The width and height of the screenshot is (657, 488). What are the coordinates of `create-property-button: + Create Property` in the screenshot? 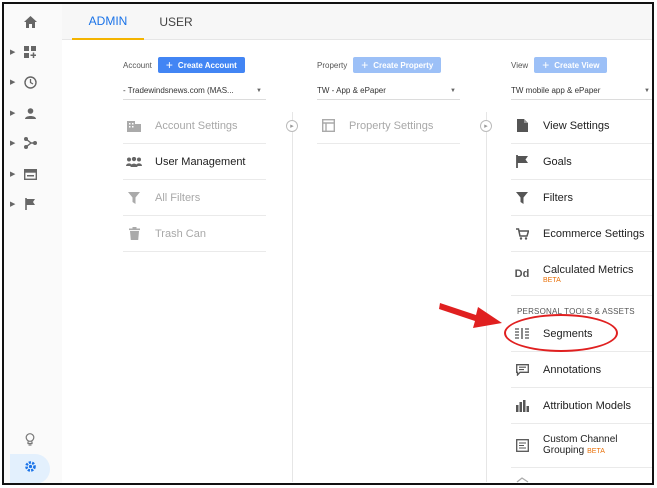 It's located at (397, 65).